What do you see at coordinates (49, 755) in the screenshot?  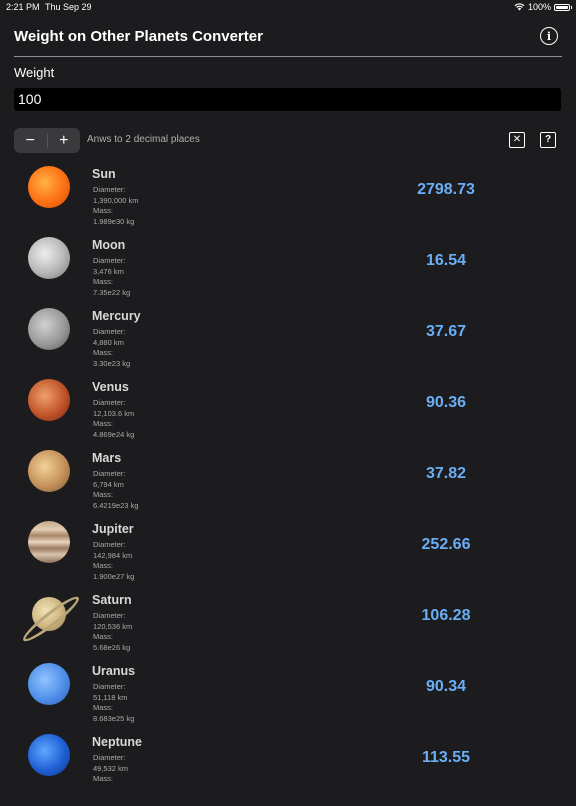 I see `neptune-image` at bounding box center [49, 755].